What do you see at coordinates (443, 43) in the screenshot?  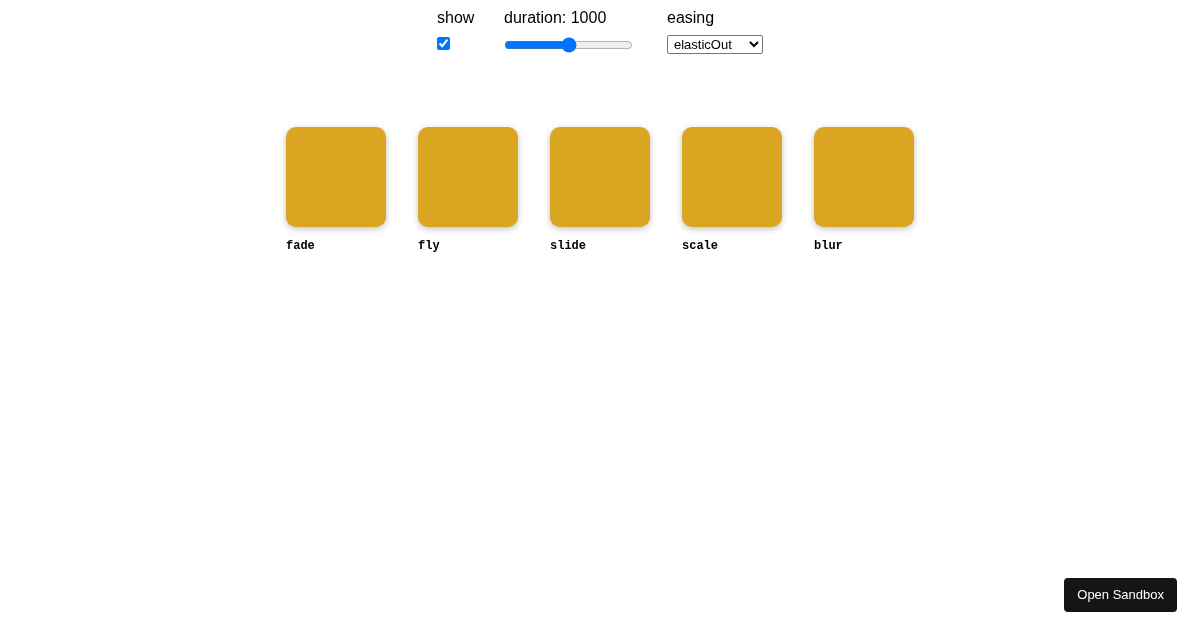 I see `show-checkbox` at bounding box center [443, 43].